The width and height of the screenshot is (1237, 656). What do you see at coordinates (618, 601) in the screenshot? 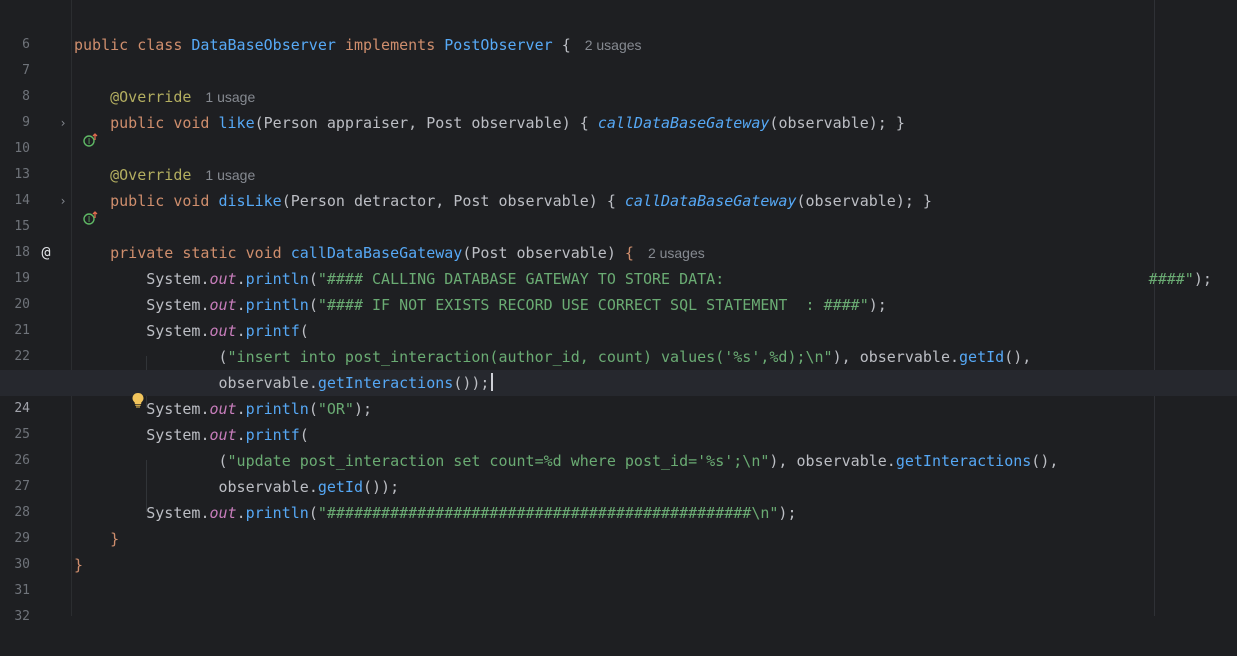
I see `code-line-32: 32` at bounding box center [618, 601].